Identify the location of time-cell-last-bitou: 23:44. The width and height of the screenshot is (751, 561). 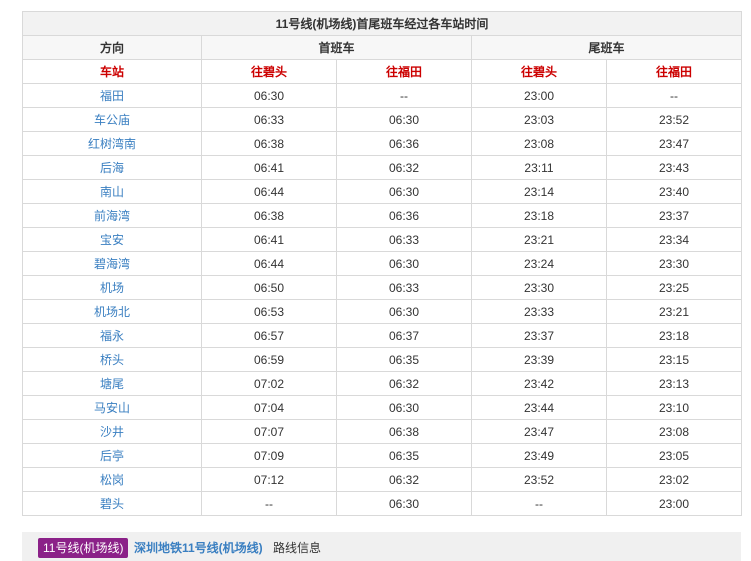
(539, 407).